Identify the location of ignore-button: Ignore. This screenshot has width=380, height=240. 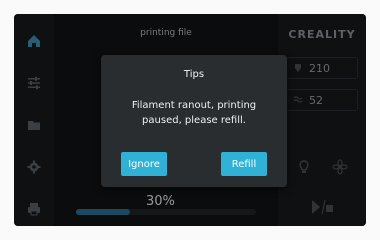
(144, 164).